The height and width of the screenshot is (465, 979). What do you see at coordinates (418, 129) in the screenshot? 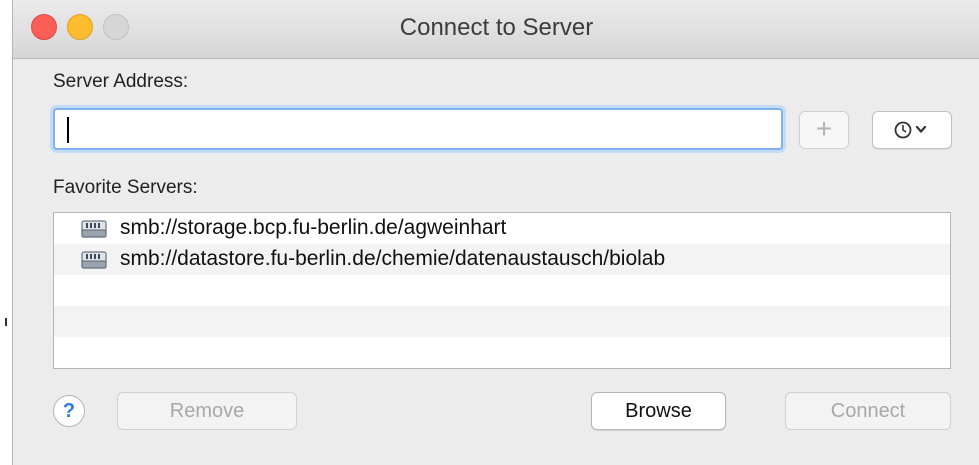
I see `server-address-input` at bounding box center [418, 129].